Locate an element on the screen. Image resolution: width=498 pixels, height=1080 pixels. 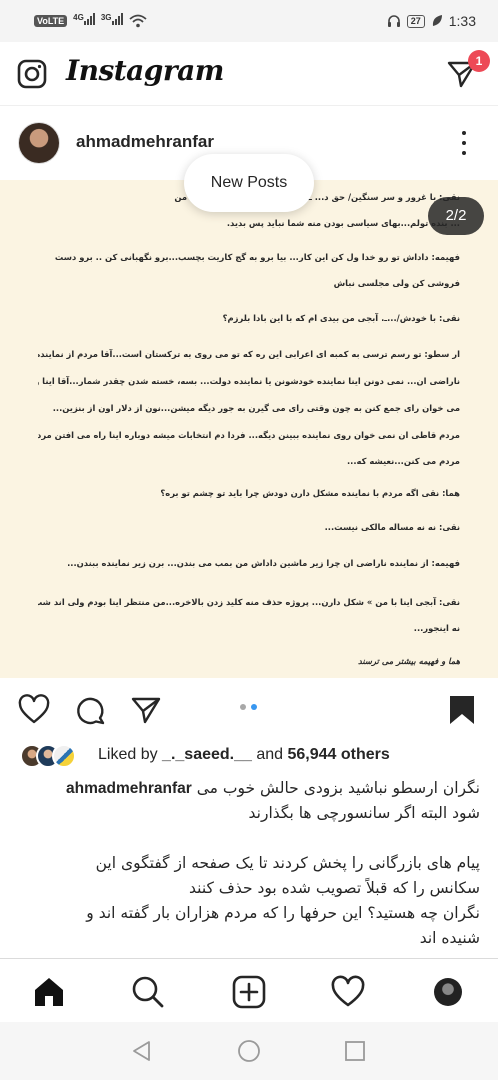
carousel-dot-active is located at coordinates (254, 707).